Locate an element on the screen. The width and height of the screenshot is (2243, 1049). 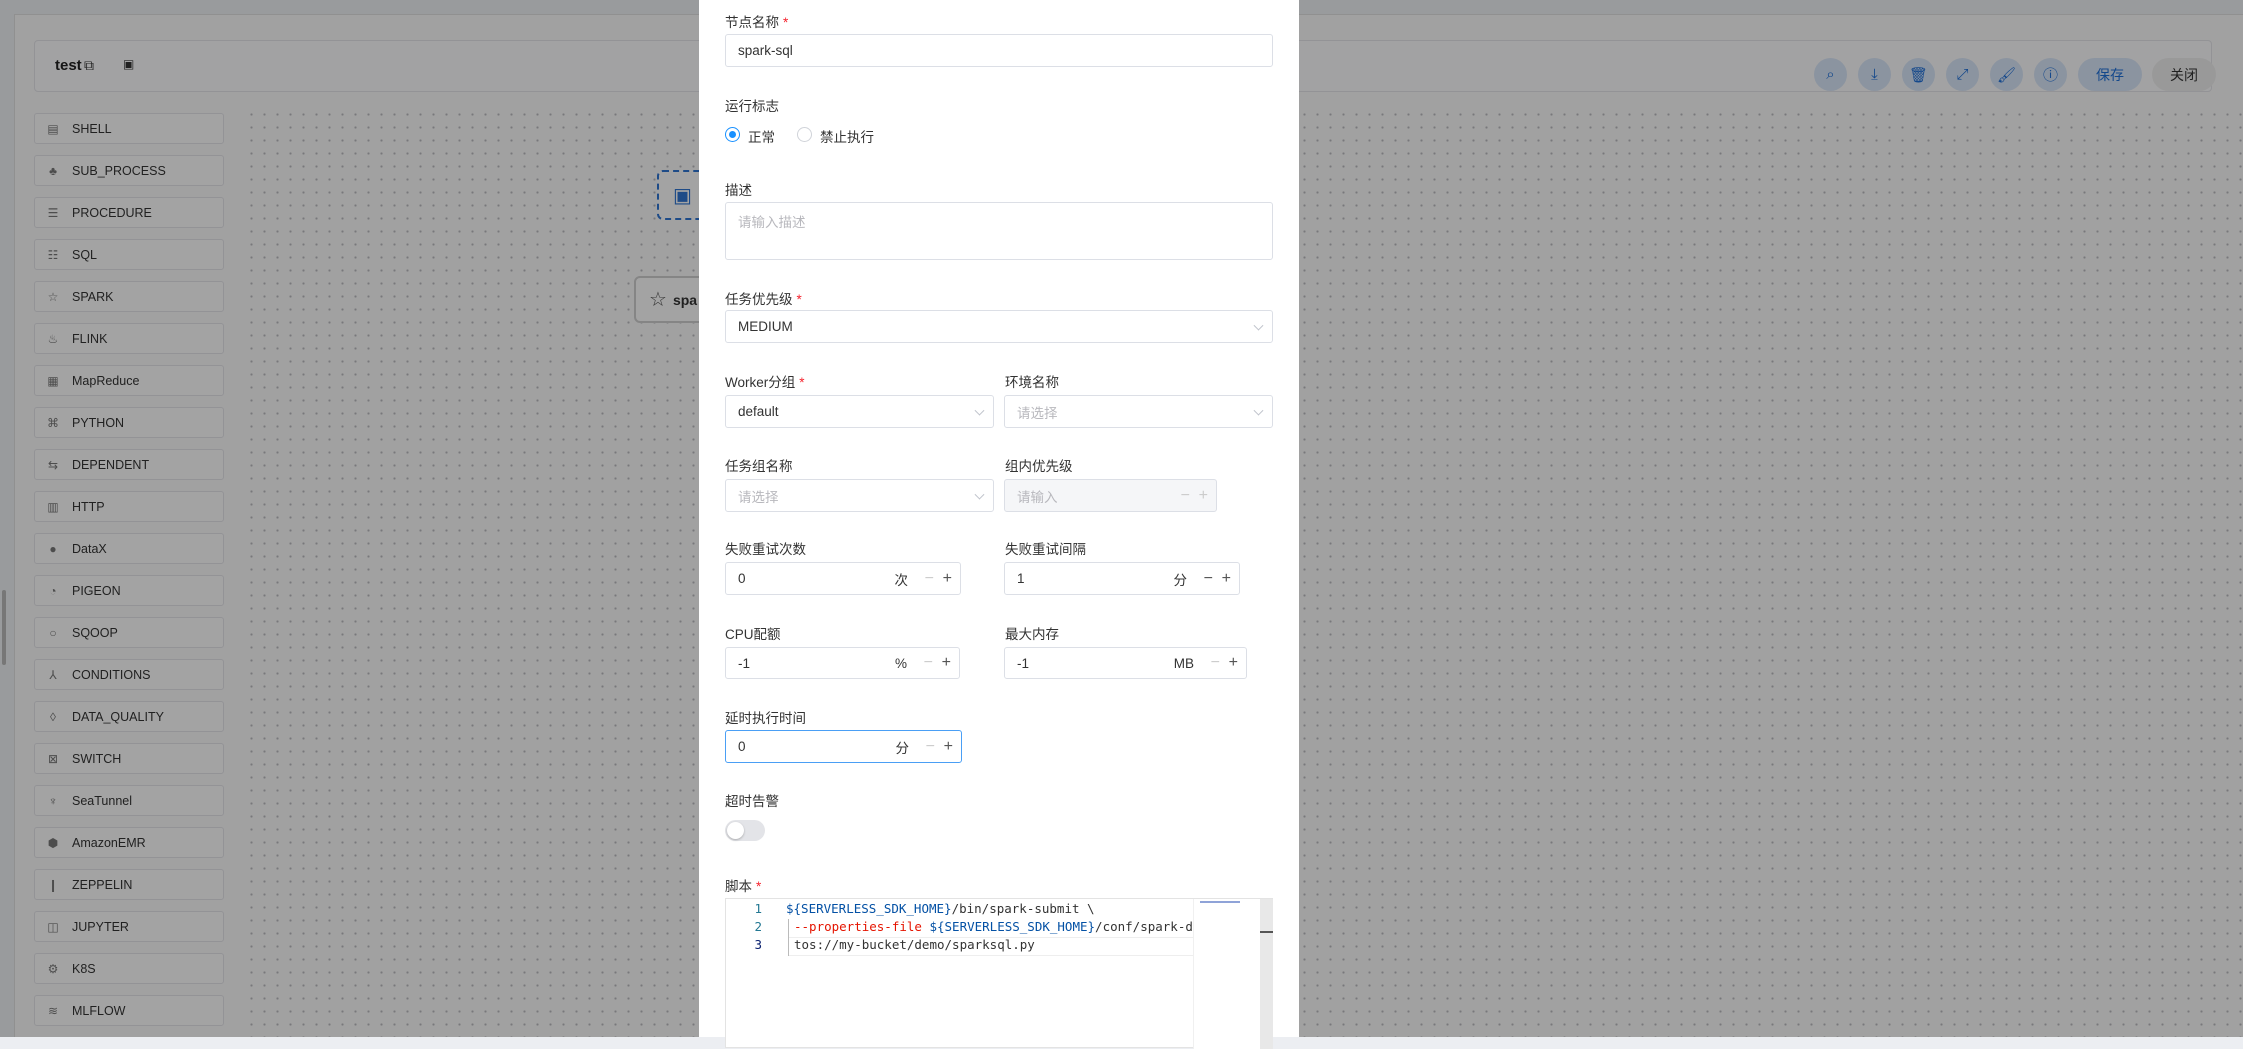
group-priority-label: 组内优先级 is located at coordinates (1039, 466).